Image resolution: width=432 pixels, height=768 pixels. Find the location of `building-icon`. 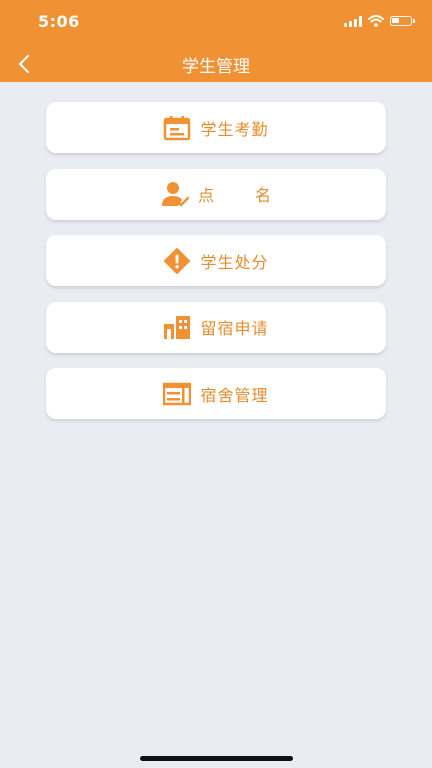

building-icon is located at coordinates (177, 327).